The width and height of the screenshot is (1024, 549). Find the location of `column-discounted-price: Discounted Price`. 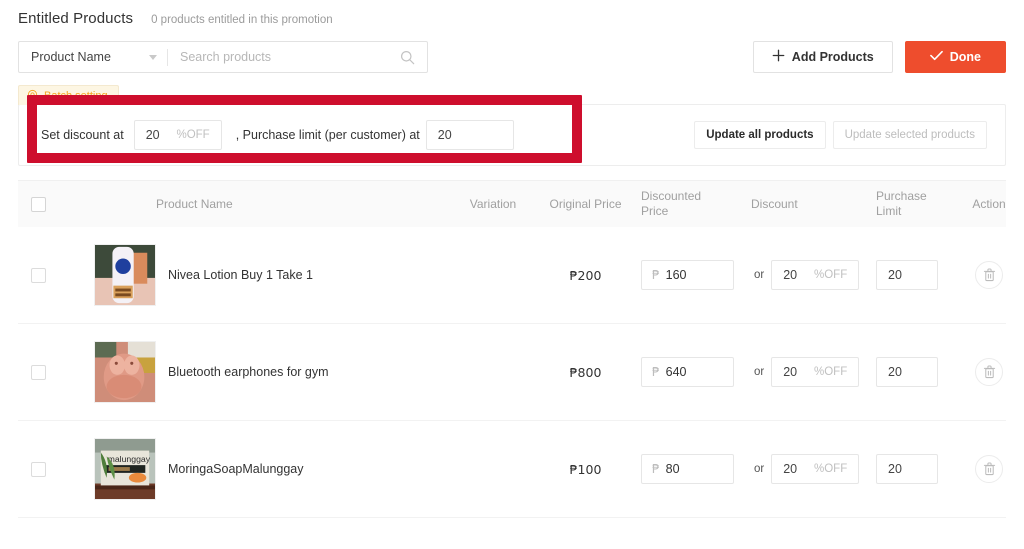

column-discounted-price: Discounted Price is located at coordinates (692, 204).